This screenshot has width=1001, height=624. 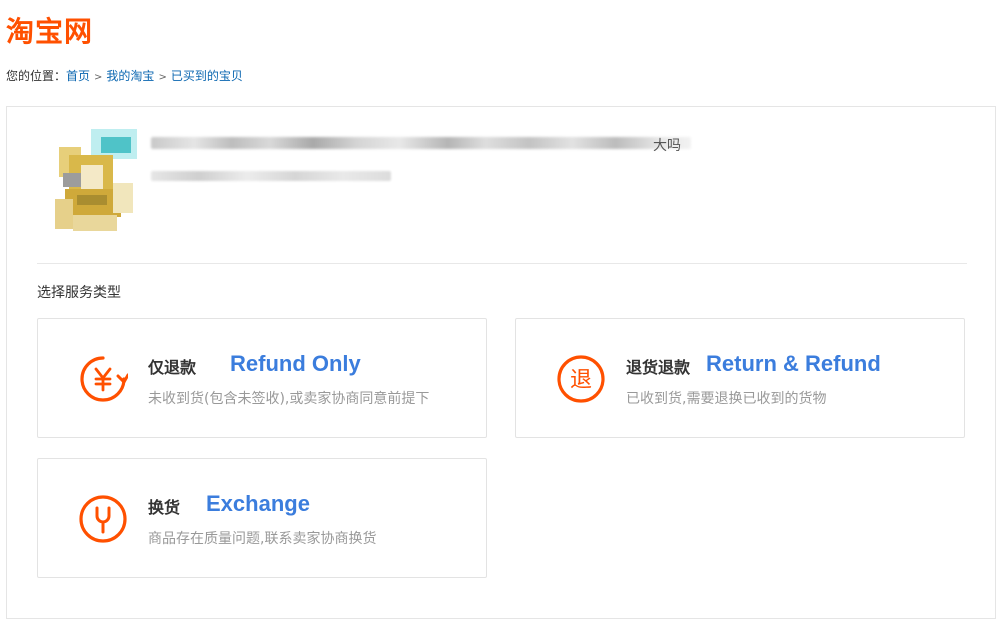 What do you see at coordinates (295, 363) in the screenshot?
I see `option-english-label: Refund Only` at bounding box center [295, 363].